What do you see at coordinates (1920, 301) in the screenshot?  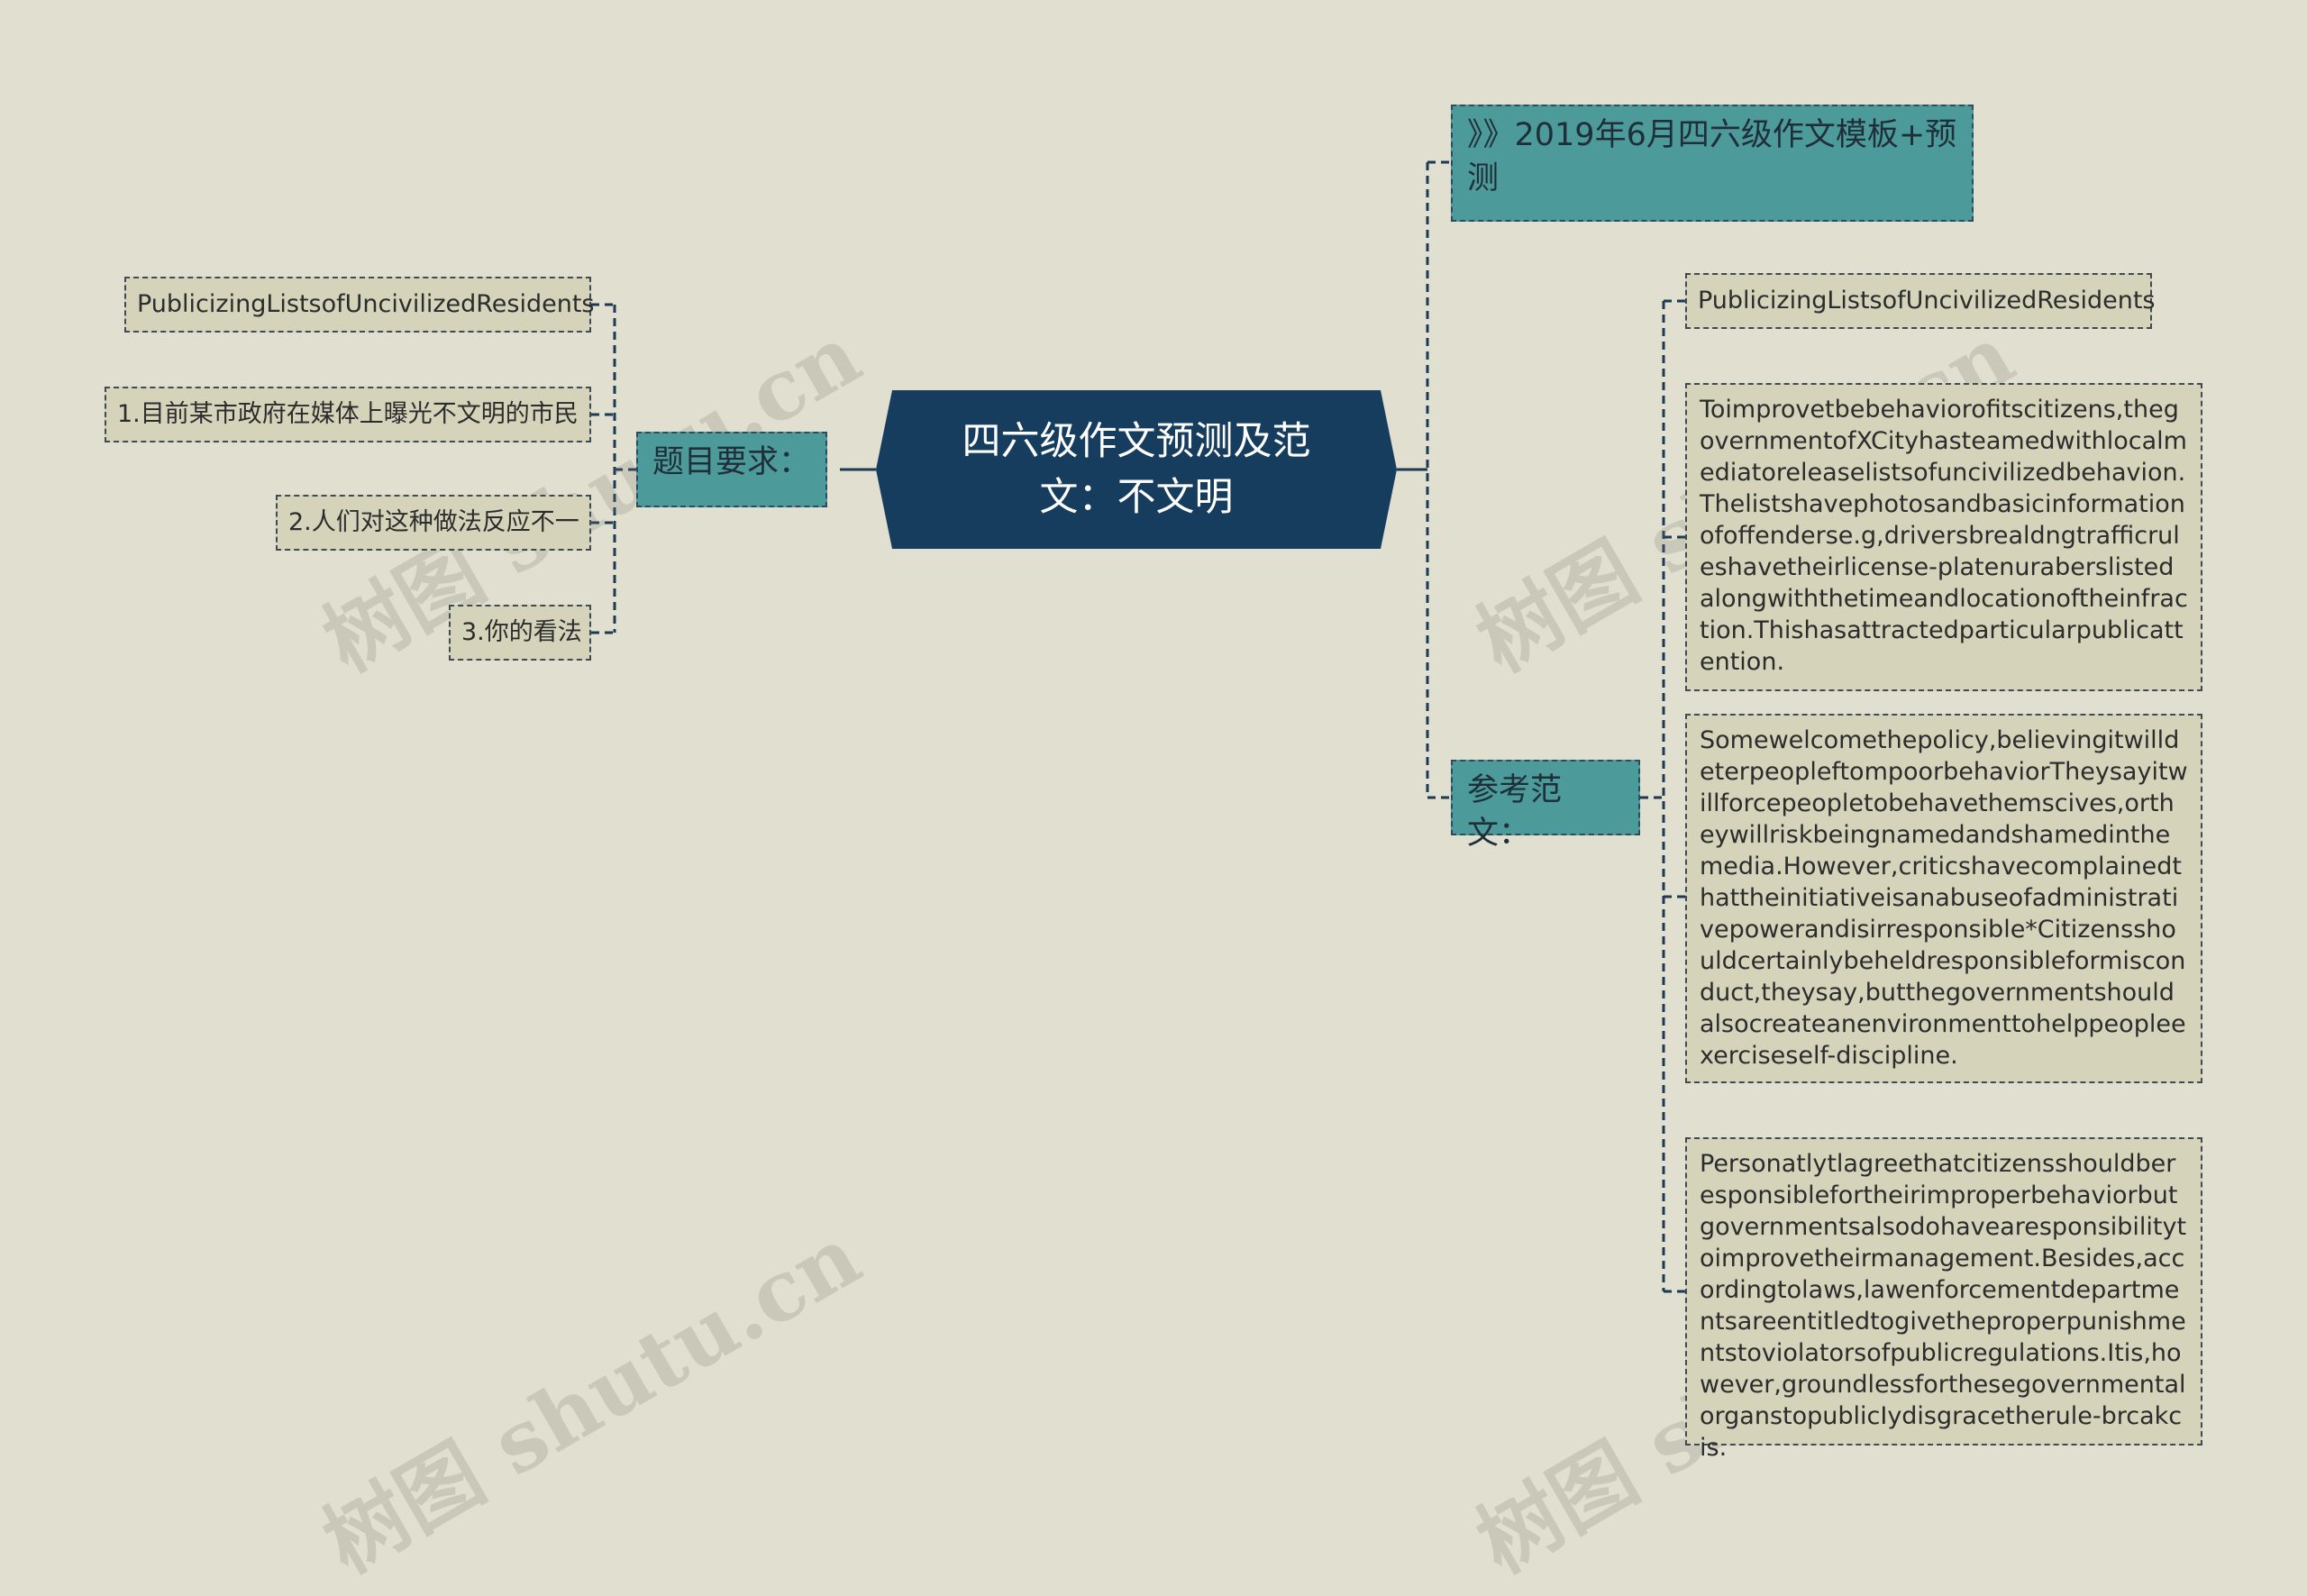 I see `essay-title: PublicizingListsofUncivilizedResidents` at bounding box center [1920, 301].